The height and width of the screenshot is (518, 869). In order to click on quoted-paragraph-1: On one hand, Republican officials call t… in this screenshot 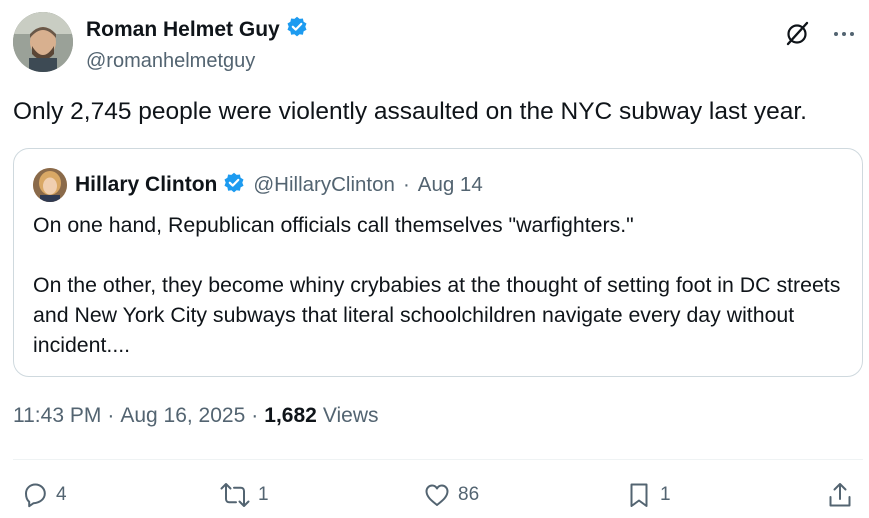, I will do `click(333, 225)`.